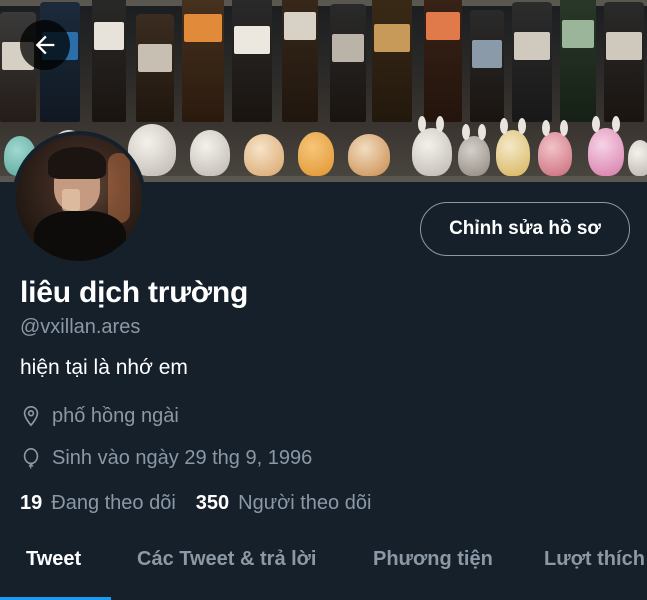  I want to click on birthday-text: Sinh vào ngày 29 thg 9, 1996, so click(182, 457).